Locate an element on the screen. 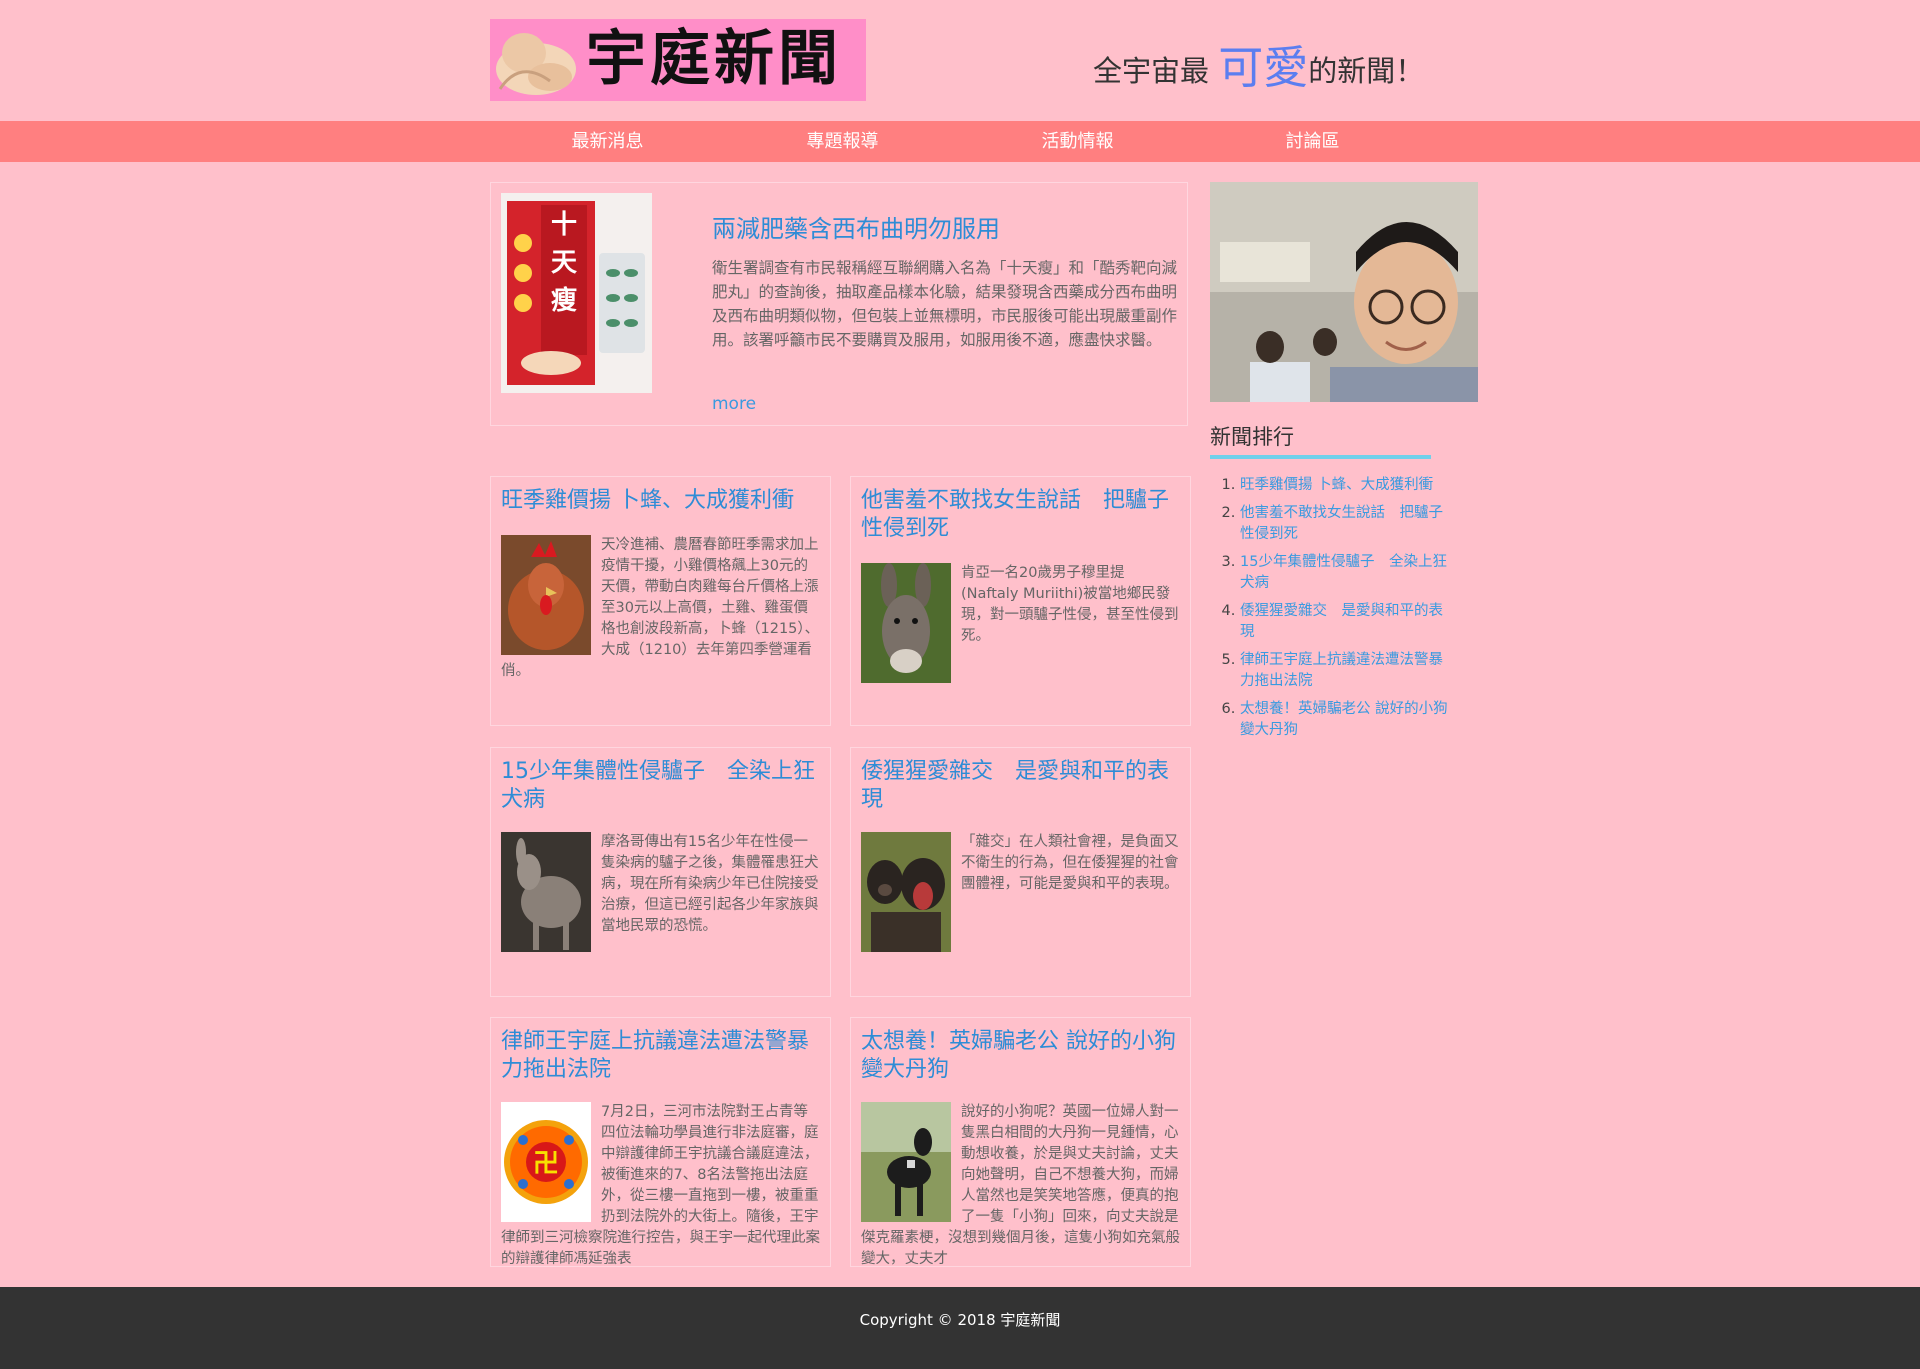 The image size is (1920, 1369). ranking-item: 15少年集體性侵驢子 全染上狂犬病 is located at coordinates (1345, 573).